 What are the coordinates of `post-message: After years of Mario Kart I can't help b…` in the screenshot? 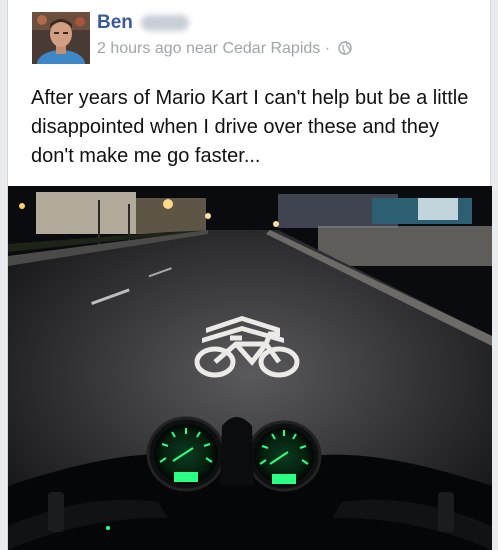 It's located at (250, 127).